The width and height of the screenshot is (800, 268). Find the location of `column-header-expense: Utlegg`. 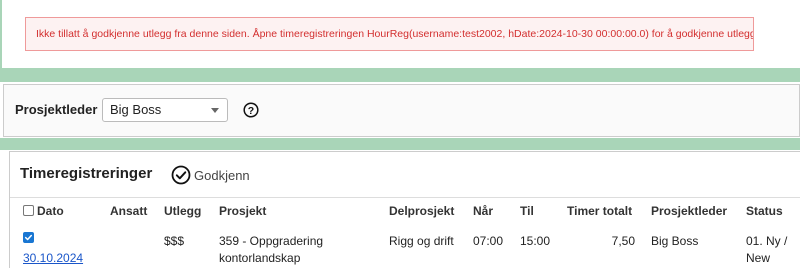

column-header-expense: Utlegg is located at coordinates (182, 211).